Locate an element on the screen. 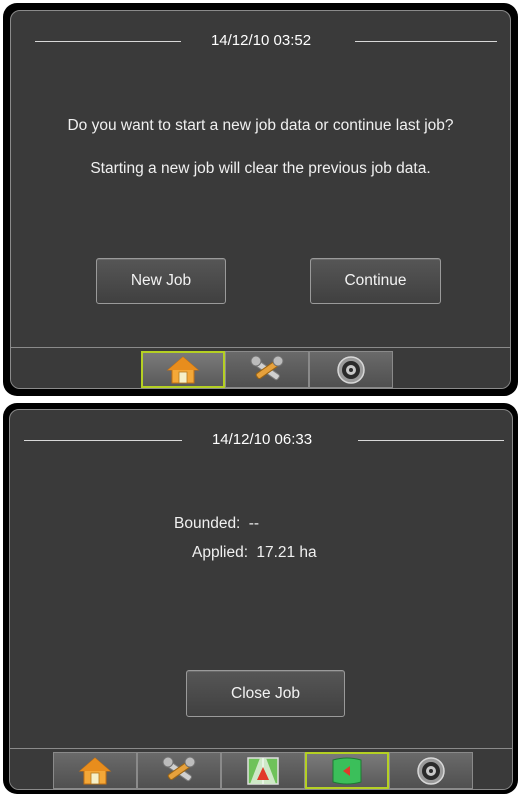 Image resolution: width=520 pixels, height=794 pixels. datetime-label: 14/12/10 03:52 is located at coordinates (261, 40).